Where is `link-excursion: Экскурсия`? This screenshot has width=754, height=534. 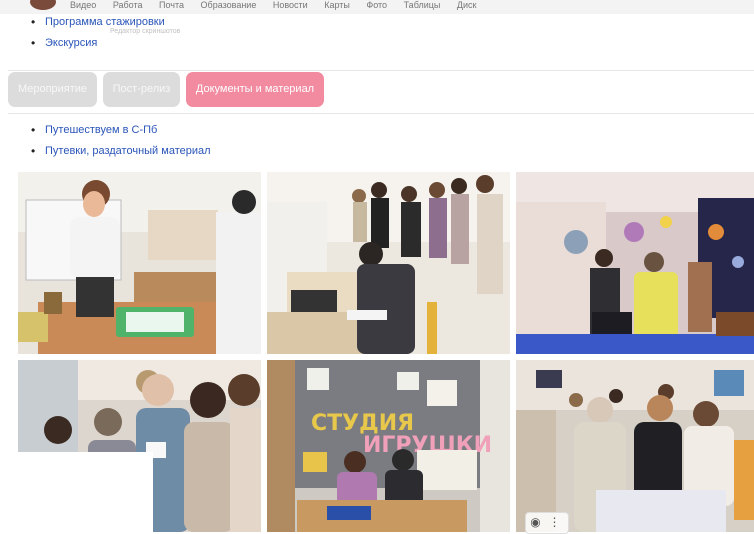
link-excursion: Экскурсия is located at coordinates (71, 43).